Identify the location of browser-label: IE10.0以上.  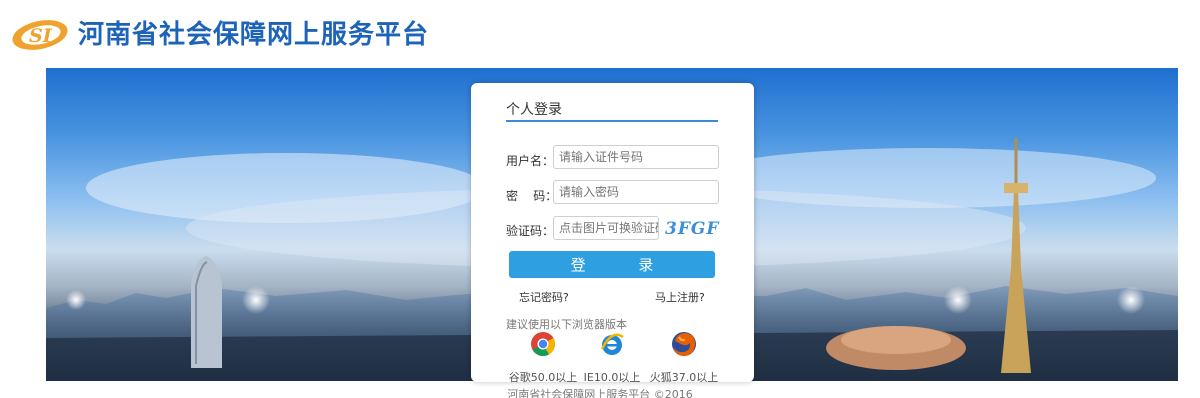
(612, 377).